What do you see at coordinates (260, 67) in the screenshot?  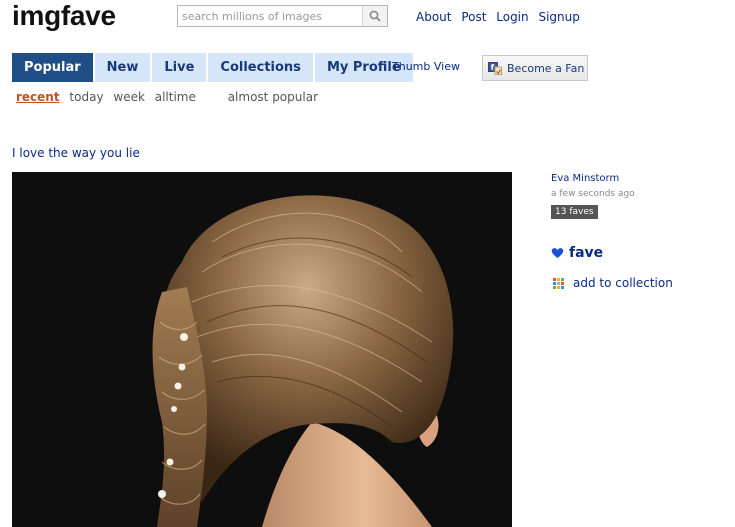 I see `tab-collections: Collections` at bounding box center [260, 67].